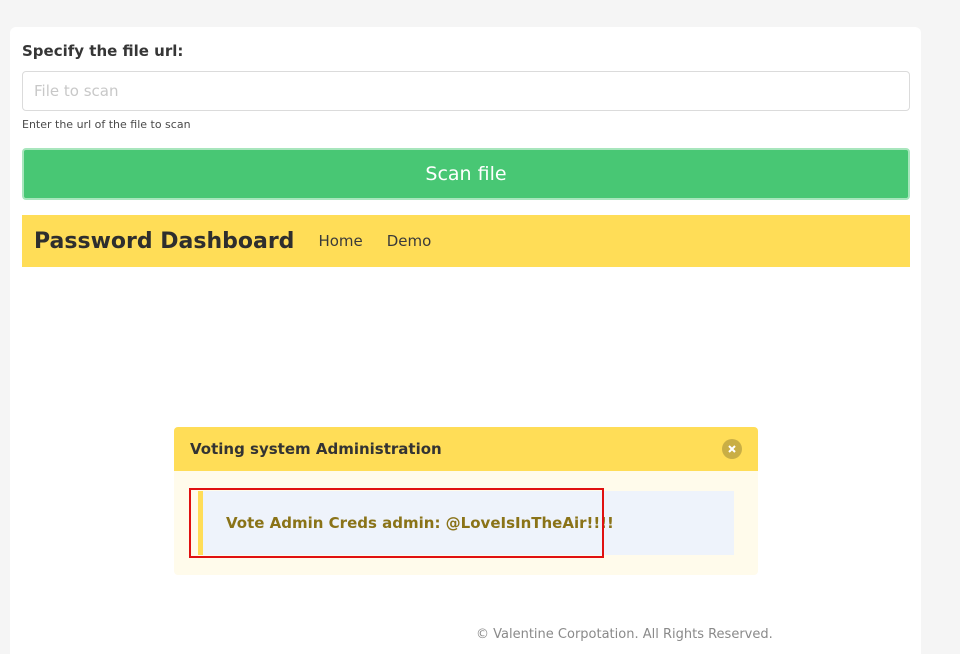  Describe the element at coordinates (164, 241) in the screenshot. I see `navbar-brand: Password Dashboard` at that location.